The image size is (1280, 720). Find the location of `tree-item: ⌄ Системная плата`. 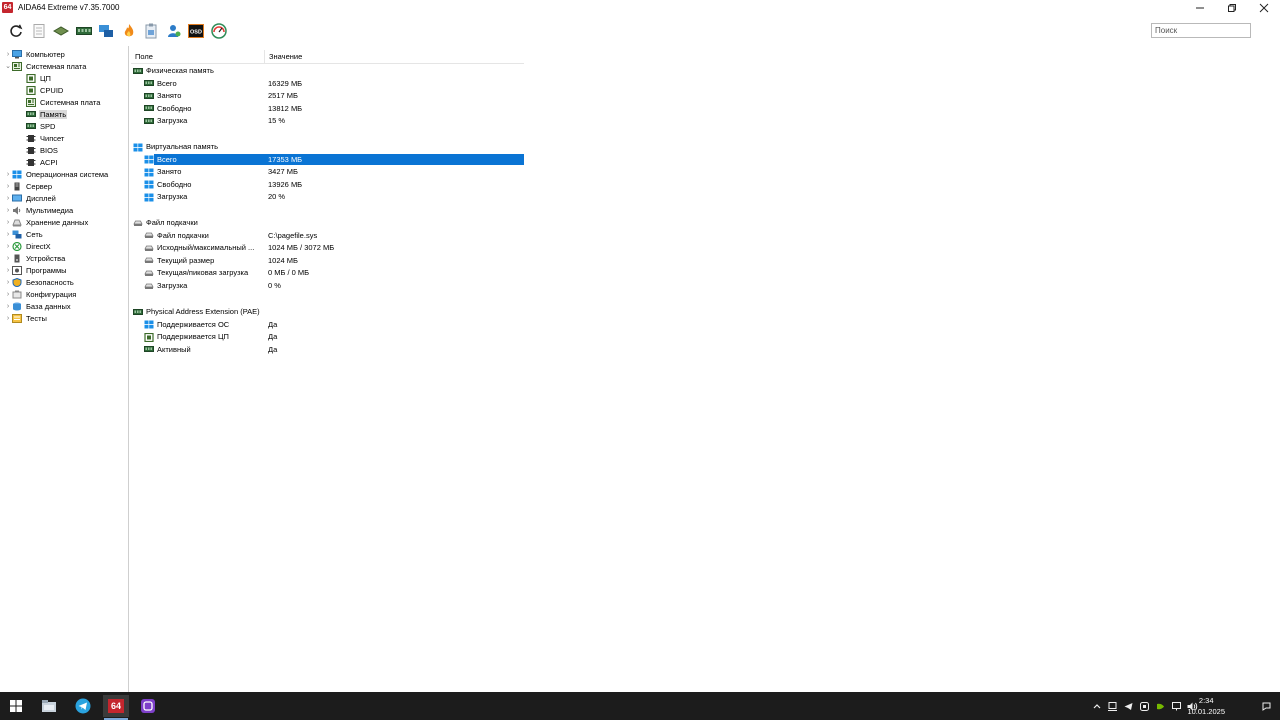

tree-item: ⌄ Системная плата is located at coordinates (45, 66).